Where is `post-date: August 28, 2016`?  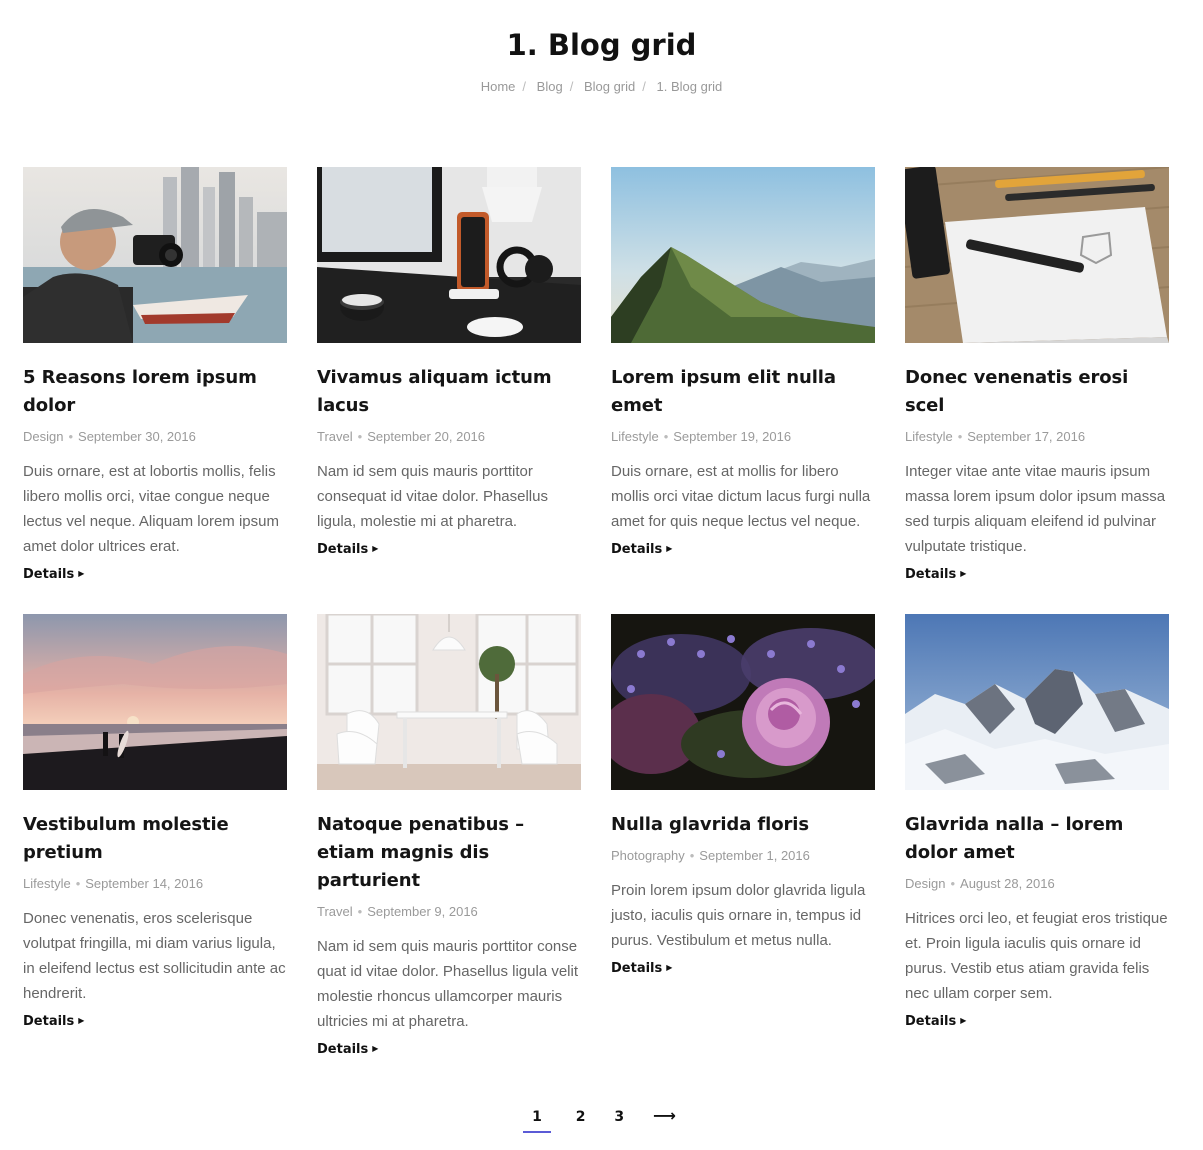
post-date: August 28, 2016 is located at coordinates (1007, 883).